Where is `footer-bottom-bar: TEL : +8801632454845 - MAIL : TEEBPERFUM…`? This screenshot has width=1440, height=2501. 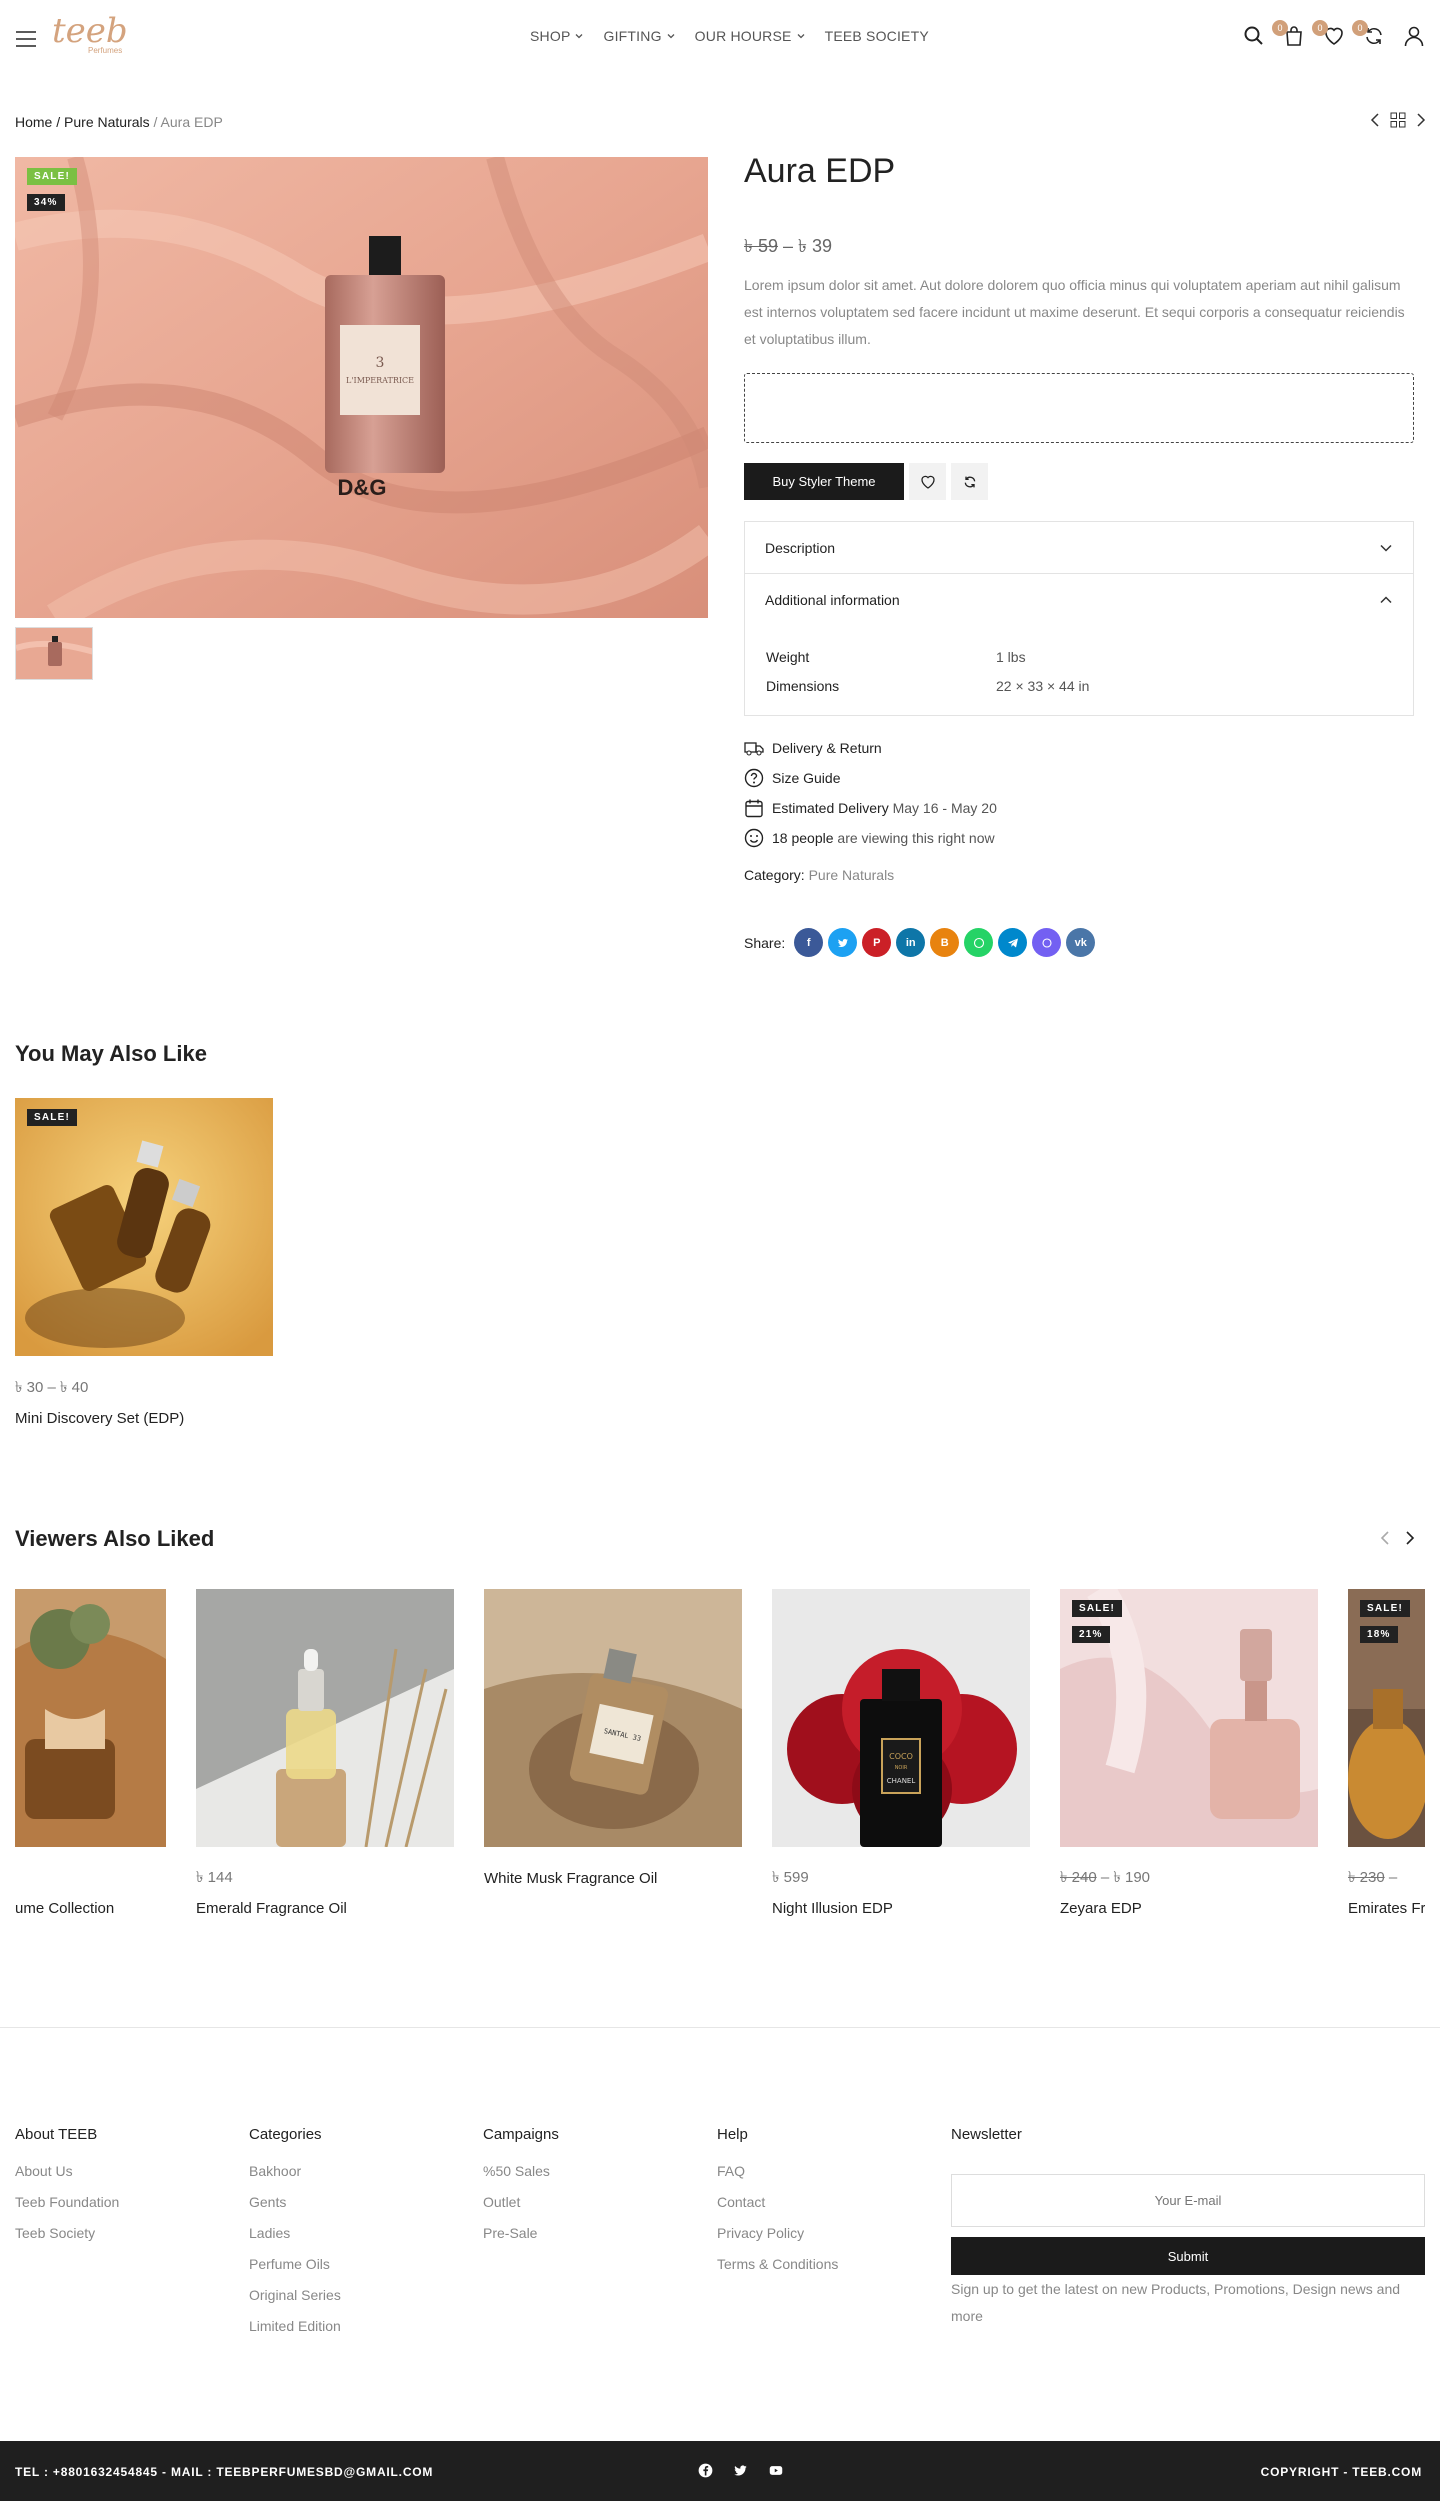
footer-bottom-bar: TEL : +8801632454845 - MAIL : TEEBPERFUM… is located at coordinates (720, 2471).